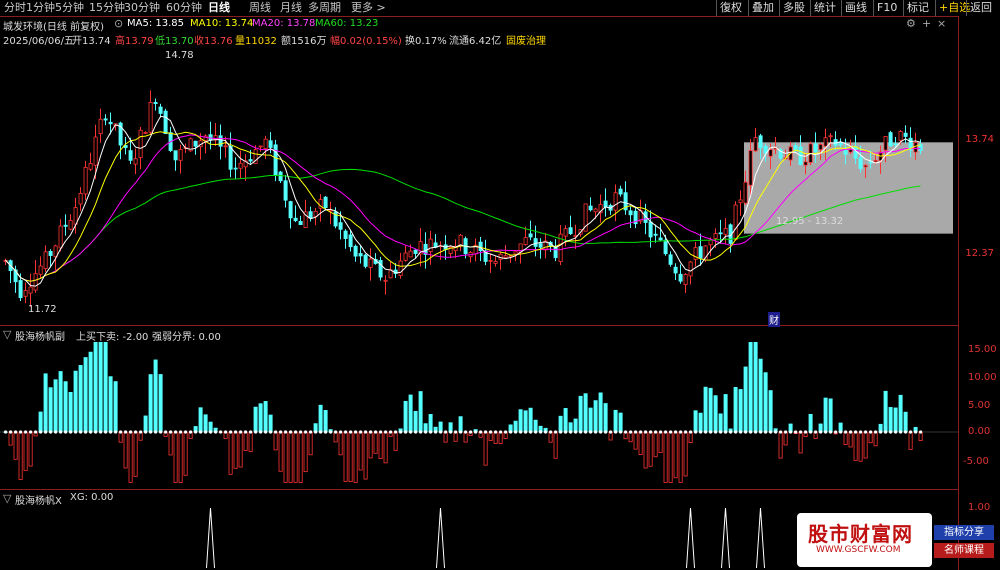 This screenshot has width=1000, height=570. Describe the element at coordinates (134, 41) in the screenshot. I see `quote-high: 高13.79` at that location.